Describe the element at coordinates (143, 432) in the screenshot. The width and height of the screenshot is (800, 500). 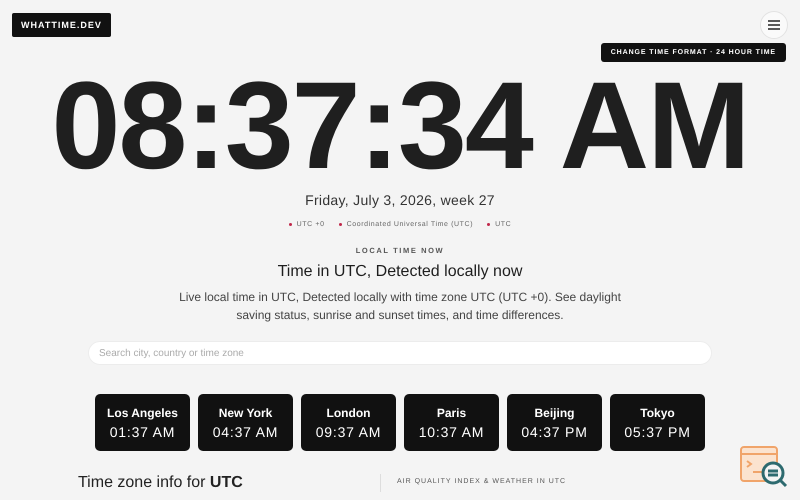
I see `city-time: 01:37 AM` at that location.